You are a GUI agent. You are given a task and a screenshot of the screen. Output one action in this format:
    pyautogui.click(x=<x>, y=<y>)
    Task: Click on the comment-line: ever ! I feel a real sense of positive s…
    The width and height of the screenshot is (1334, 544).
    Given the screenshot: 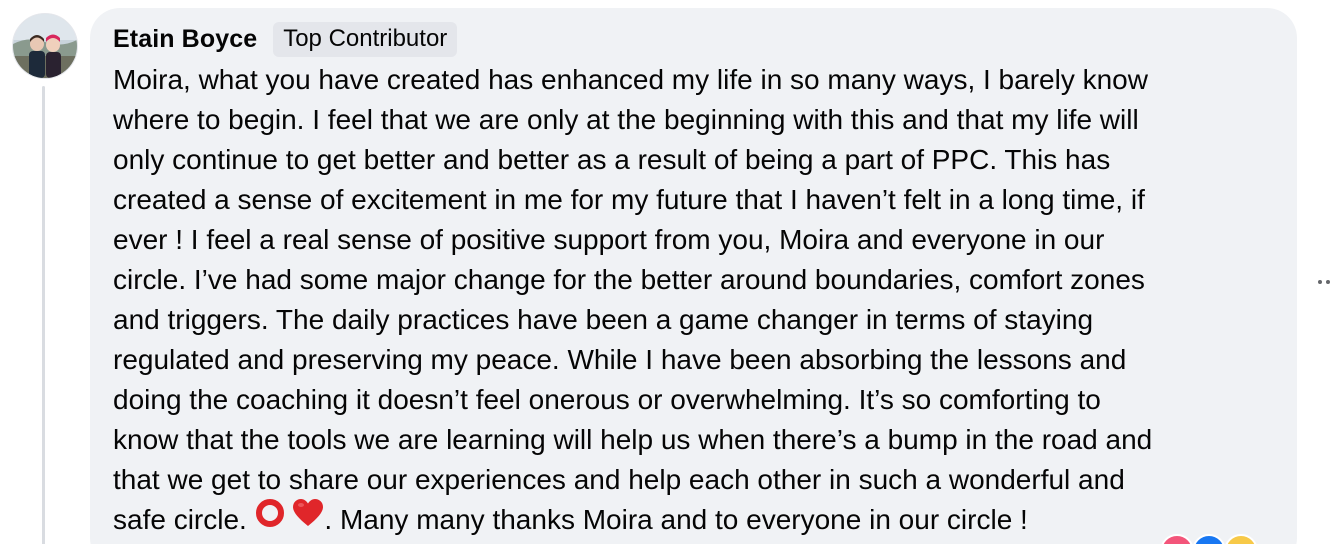 What is the action you would take?
    pyautogui.click(x=609, y=239)
    